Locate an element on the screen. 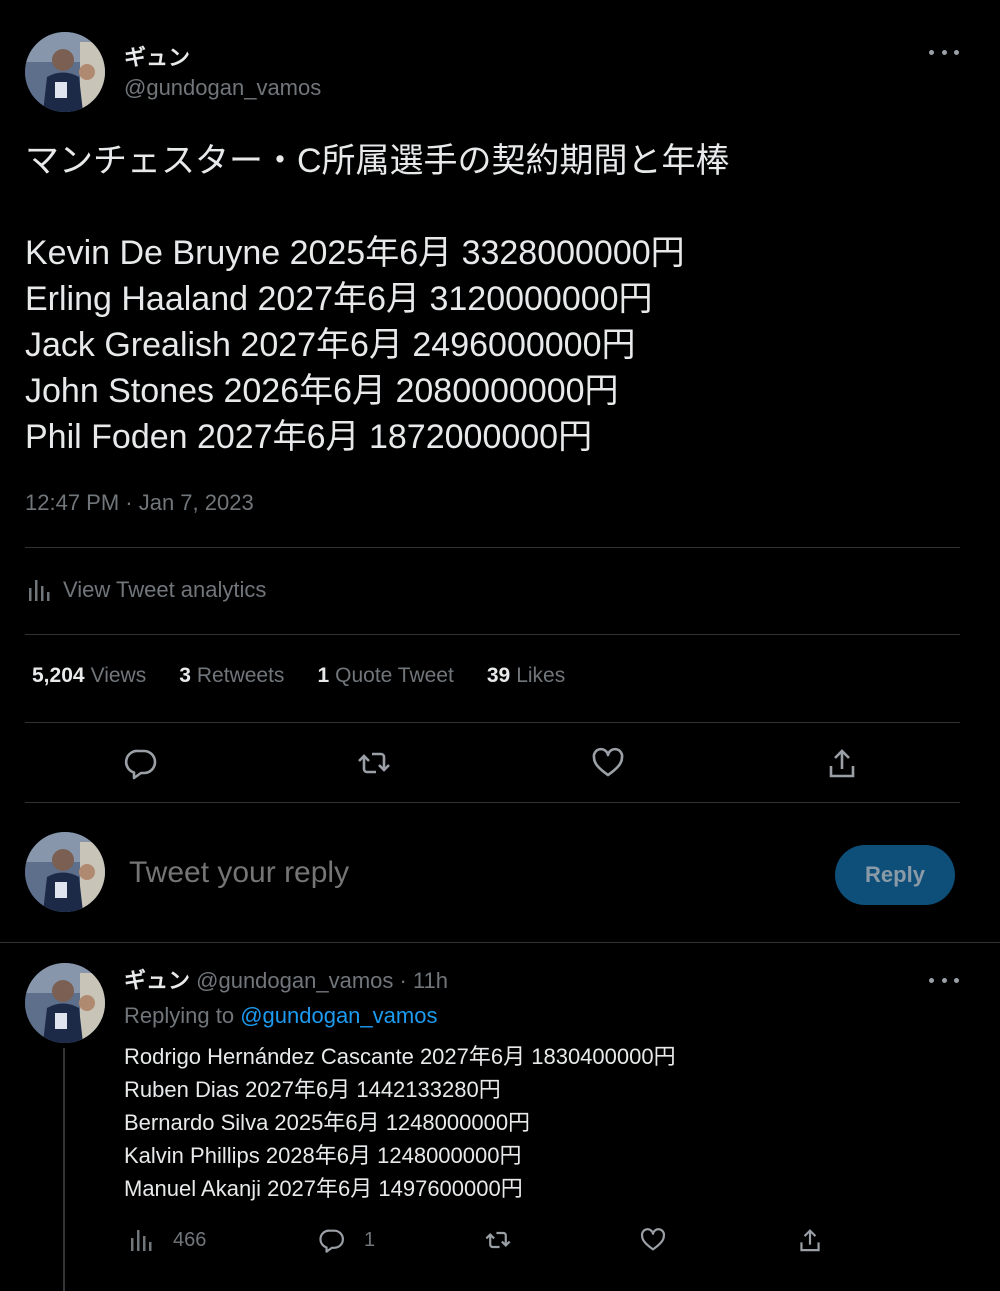 This screenshot has height=1291, width=1000. retweets-stat: 3 Retweets is located at coordinates (231, 676).